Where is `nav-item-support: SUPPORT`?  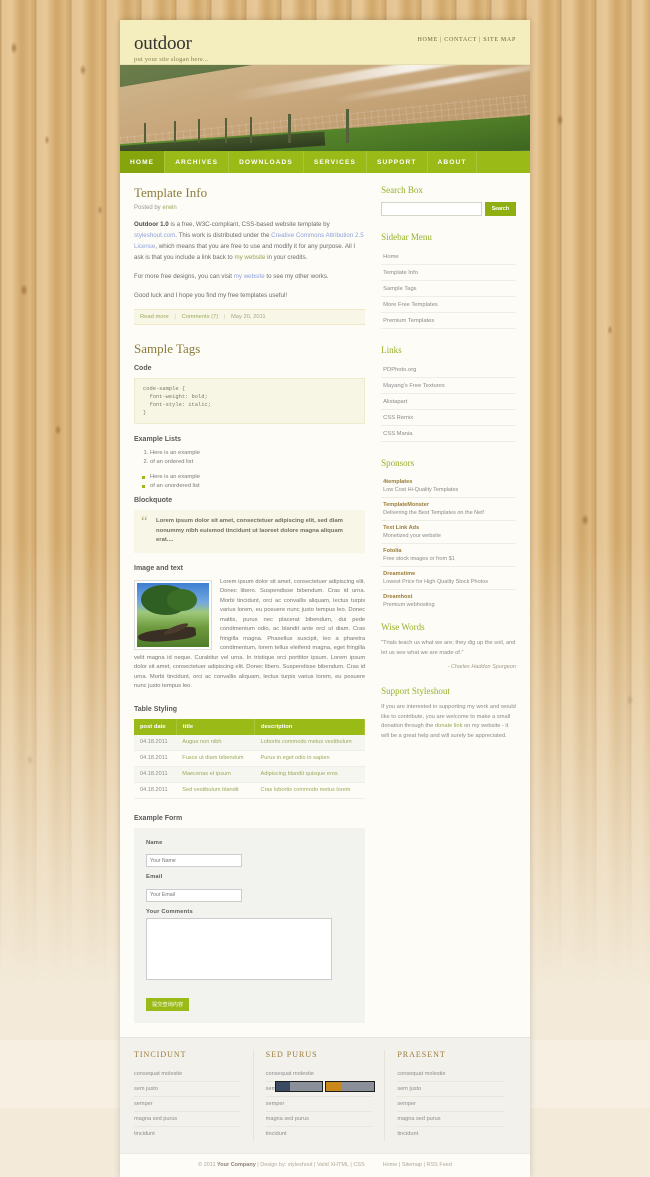
nav-item-support: SUPPORT is located at coordinates (397, 162).